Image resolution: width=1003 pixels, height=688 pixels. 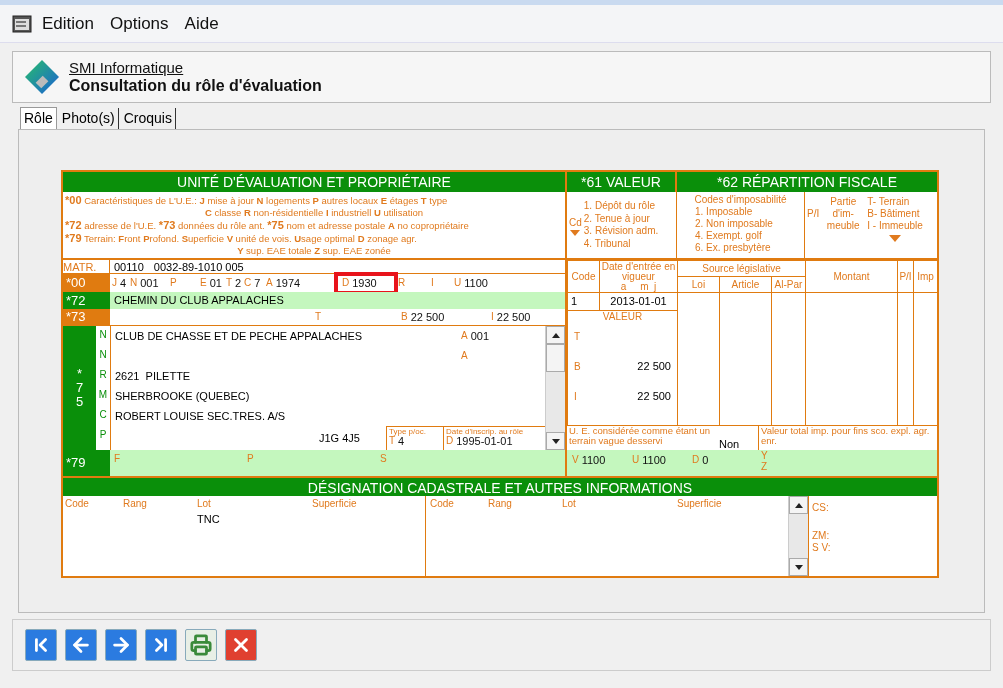 What do you see at coordinates (724, 212) in the screenshot?
I see `legend-text: 1. Imposable` at bounding box center [724, 212].